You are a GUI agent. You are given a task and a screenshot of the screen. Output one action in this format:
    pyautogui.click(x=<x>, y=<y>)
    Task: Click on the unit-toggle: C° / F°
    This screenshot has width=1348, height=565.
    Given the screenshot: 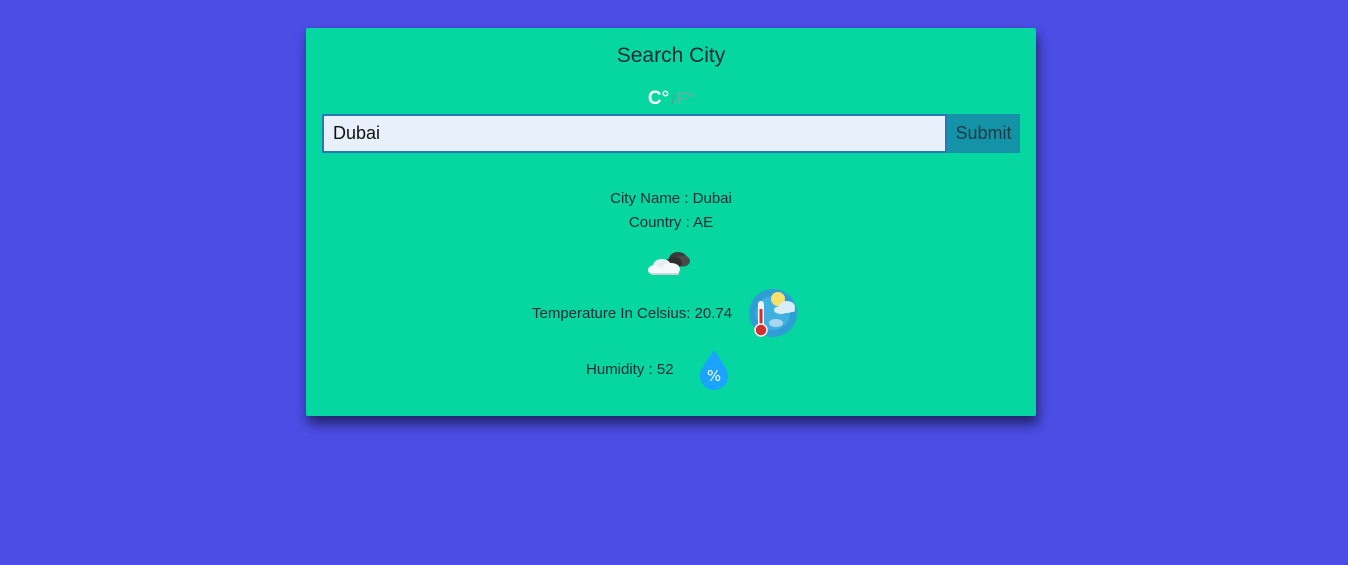 What is the action you would take?
    pyautogui.click(x=671, y=99)
    